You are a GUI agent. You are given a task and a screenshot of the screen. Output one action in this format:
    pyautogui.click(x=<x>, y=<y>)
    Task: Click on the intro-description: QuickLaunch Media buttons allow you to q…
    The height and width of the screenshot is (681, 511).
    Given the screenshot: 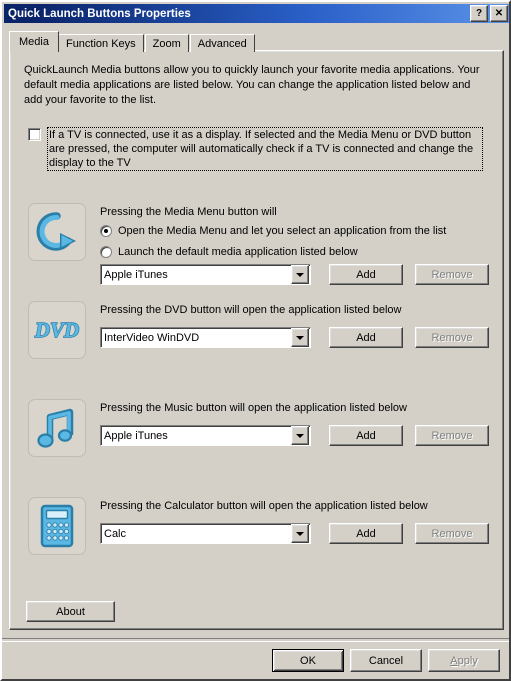 What is the action you would take?
    pyautogui.click(x=252, y=85)
    